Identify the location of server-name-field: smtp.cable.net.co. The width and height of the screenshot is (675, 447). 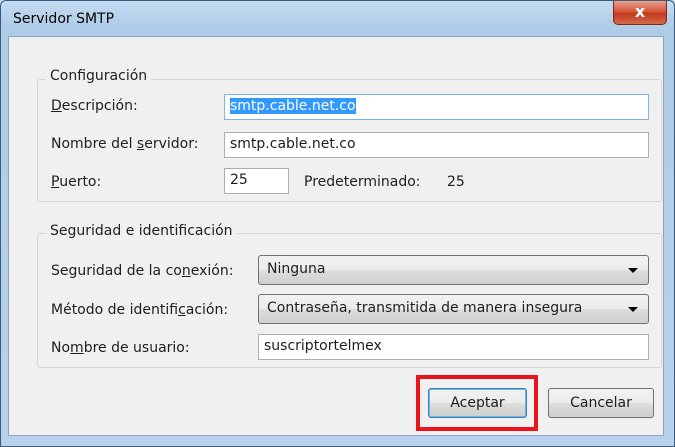
(436, 145).